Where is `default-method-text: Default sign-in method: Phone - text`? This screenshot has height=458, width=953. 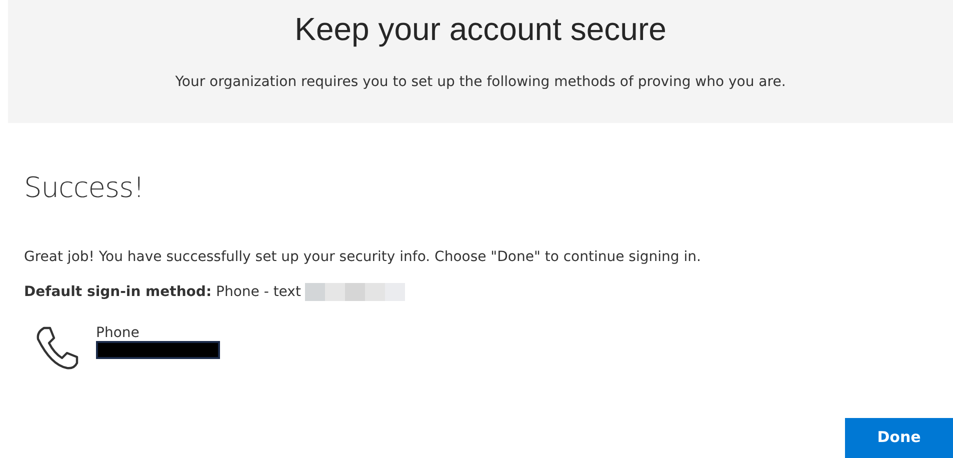
default-method-text: Default sign-in method: Phone - text is located at coordinates (162, 292).